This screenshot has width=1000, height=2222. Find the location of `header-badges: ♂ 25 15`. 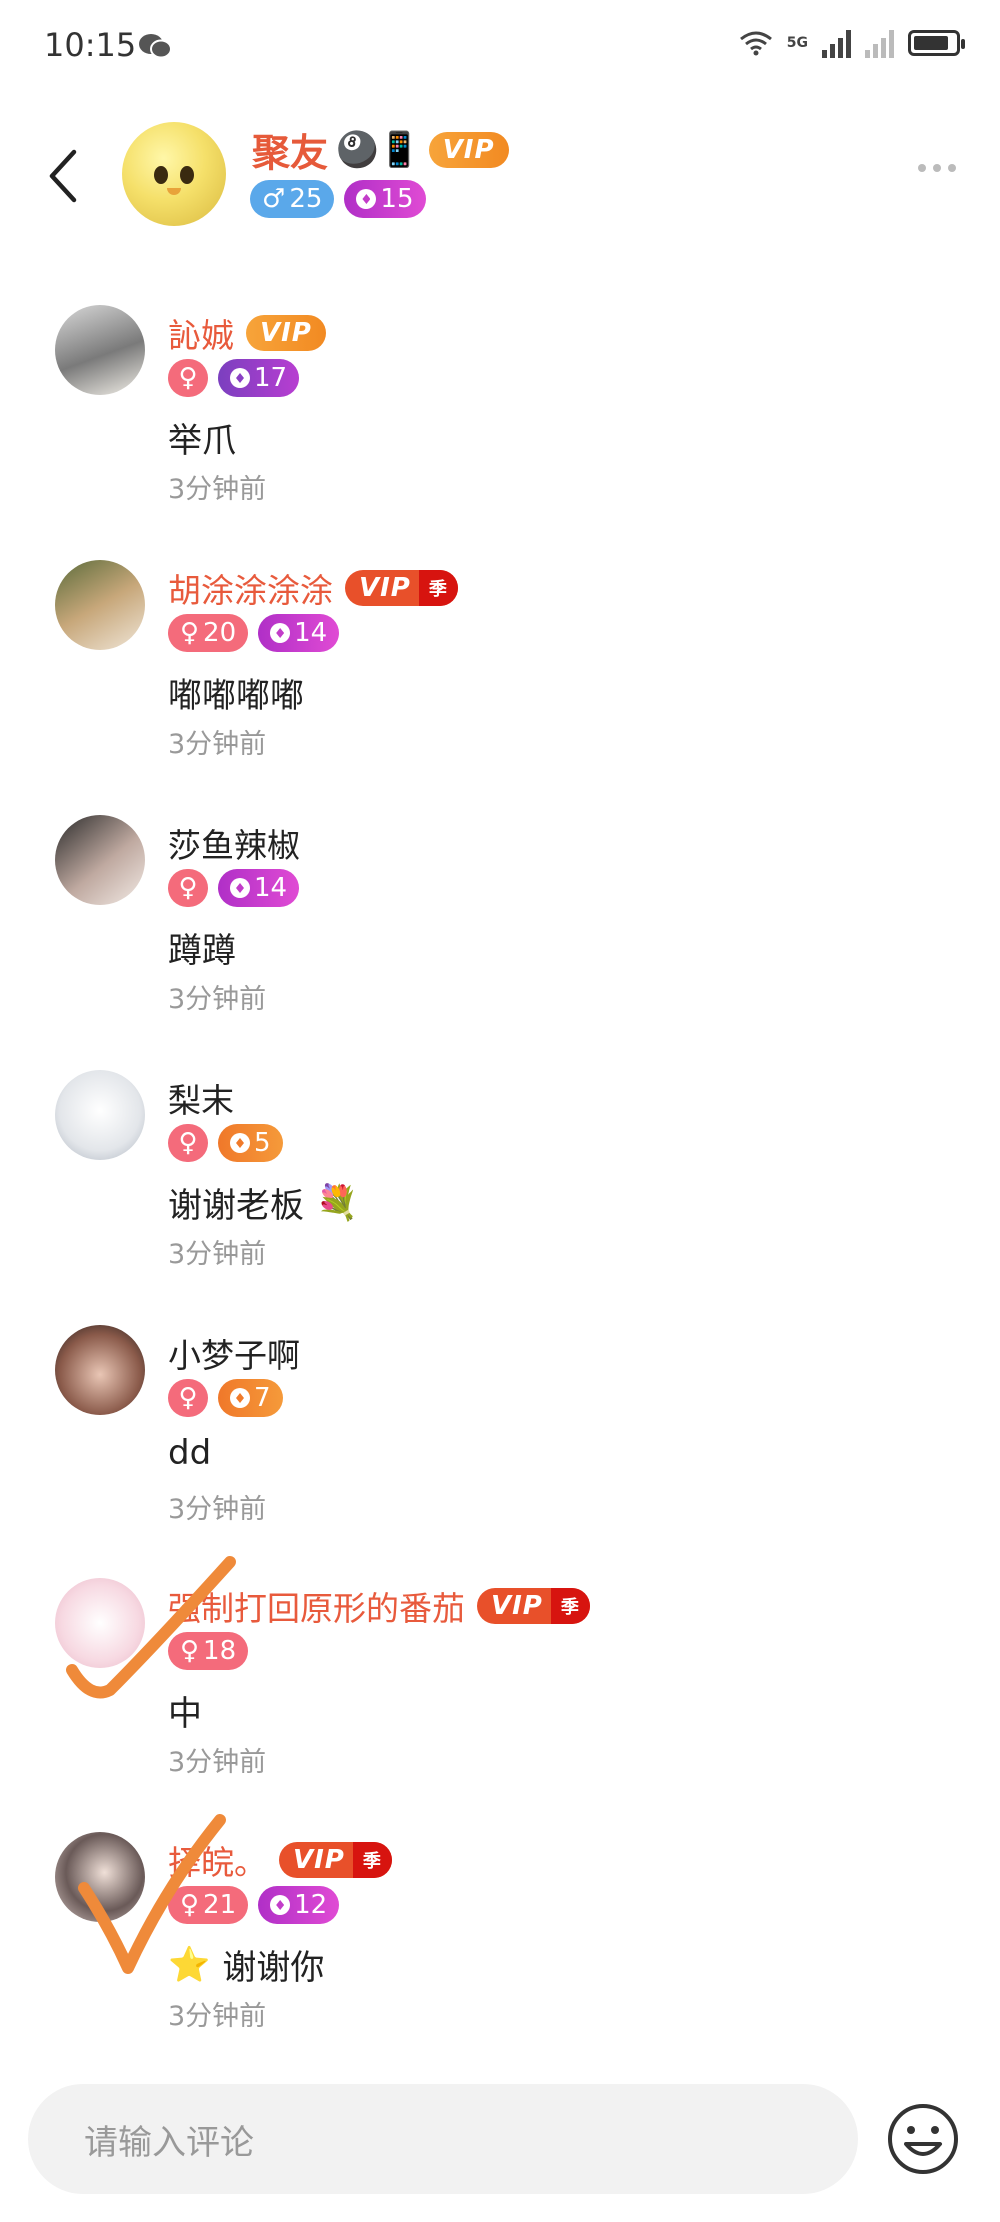

header-badges: ♂ 25 15 is located at coordinates (338, 199).